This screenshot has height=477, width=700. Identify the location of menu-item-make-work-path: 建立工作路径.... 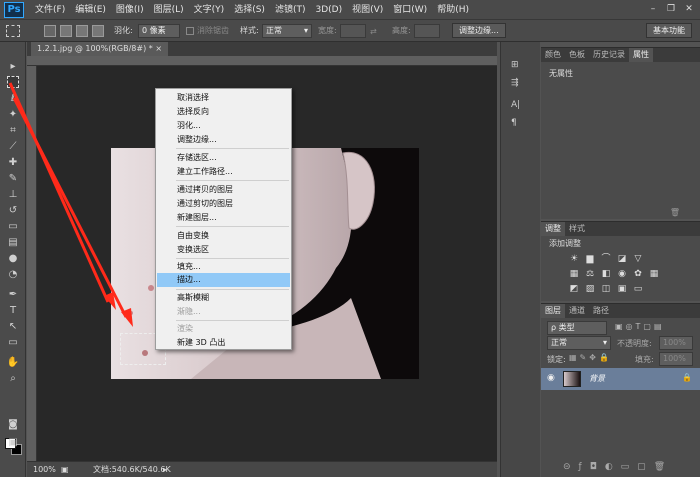
(205, 171).